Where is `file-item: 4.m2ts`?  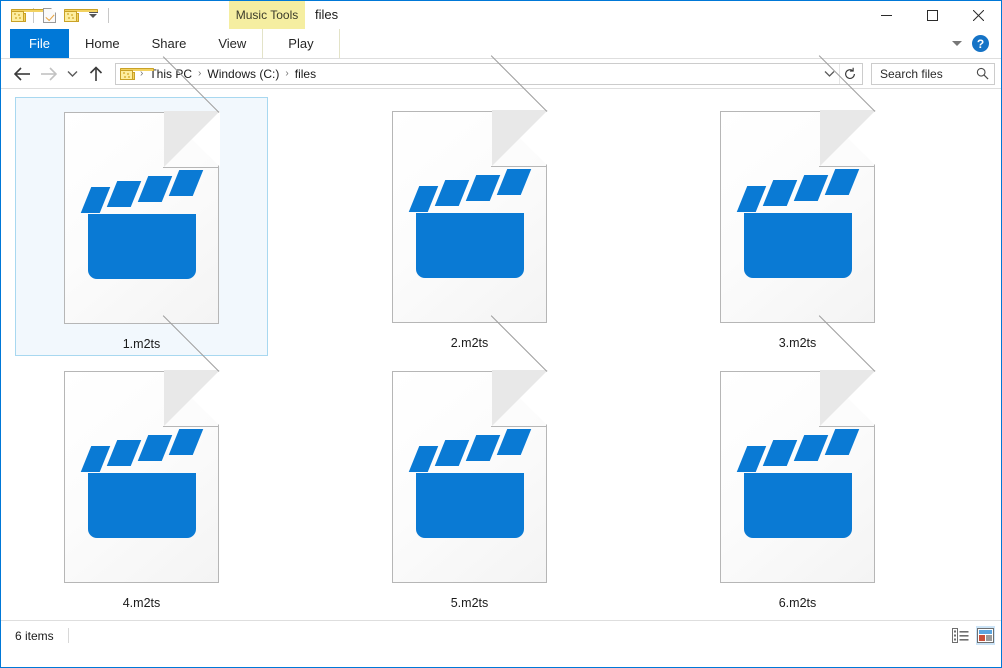 file-item: 4.m2ts is located at coordinates (141, 465).